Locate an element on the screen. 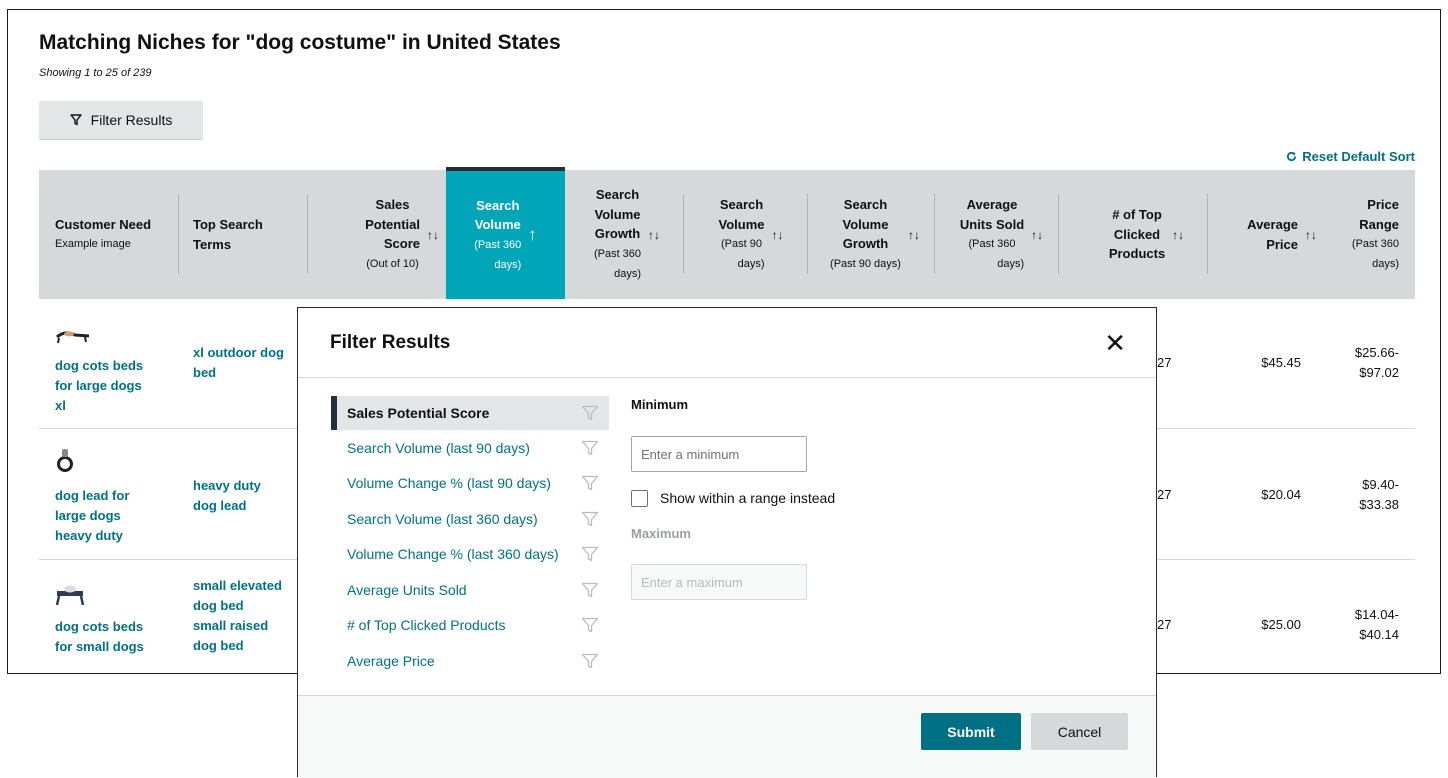 The width and height of the screenshot is (1448, 778). search-term-line: xl outdoor dog is located at coordinates (238, 352).